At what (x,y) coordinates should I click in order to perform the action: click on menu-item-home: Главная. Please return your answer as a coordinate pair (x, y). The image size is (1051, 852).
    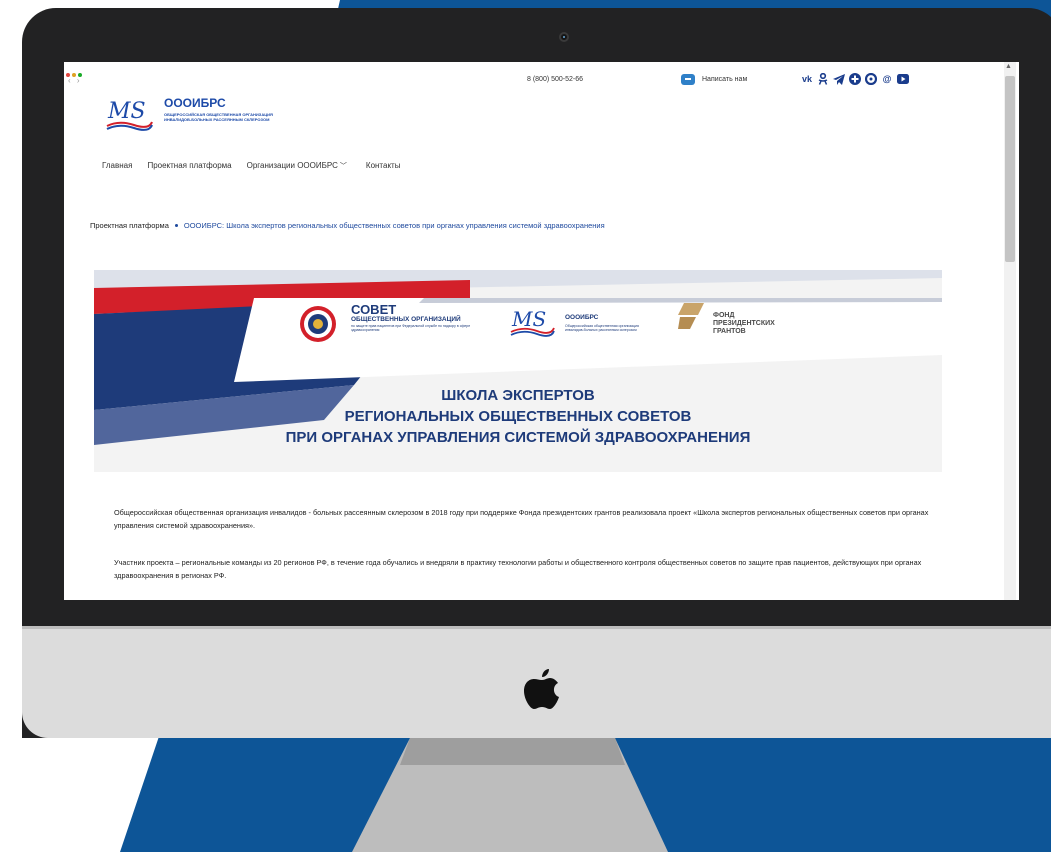
    Looking at the image, I should click on (117, 166).